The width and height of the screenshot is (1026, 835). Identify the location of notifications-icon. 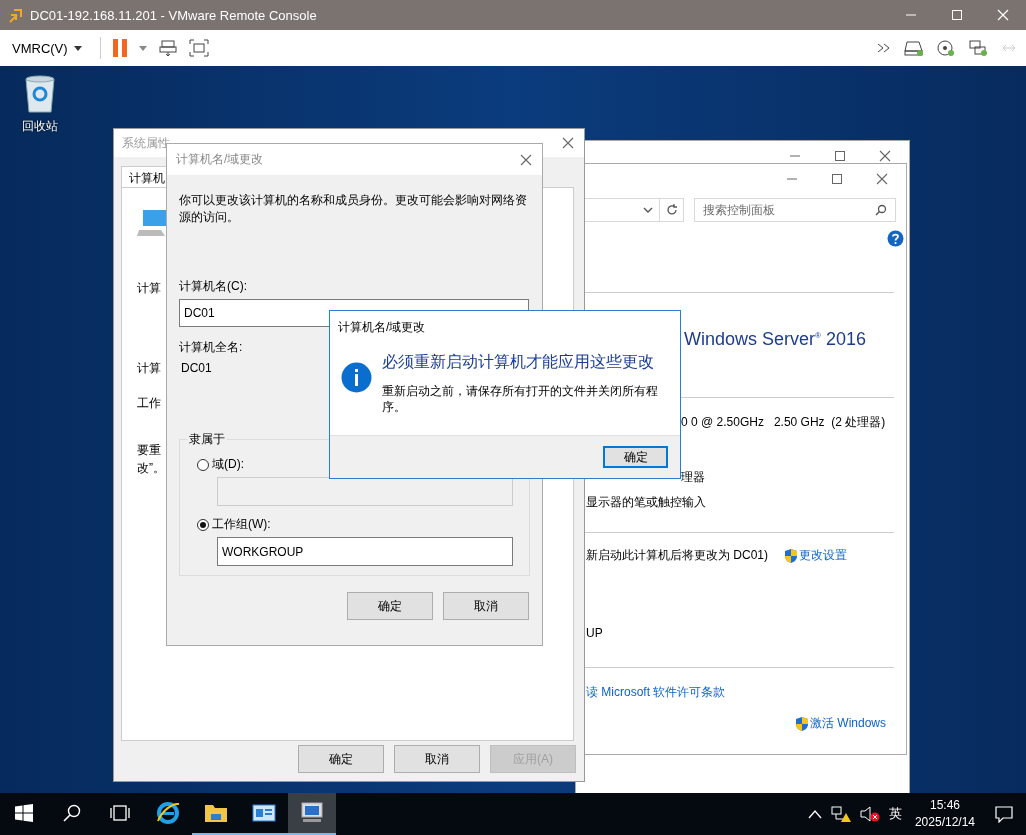
(1004, 814).